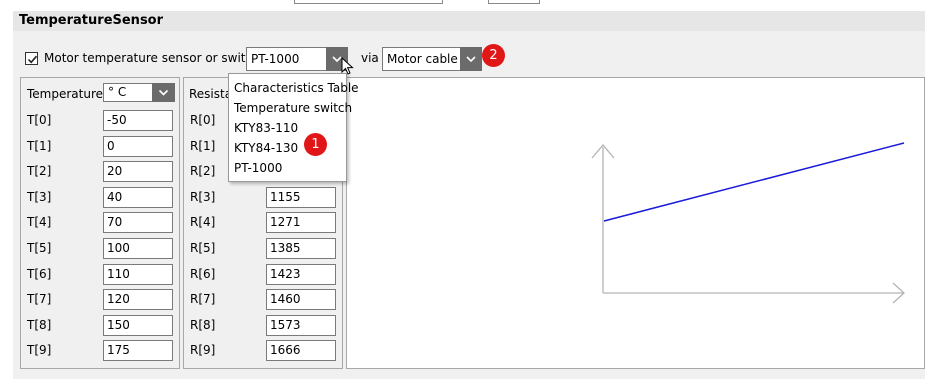 This screenshot has height=379, width=925. What do you see at coordinates (138, 172) in the screenshot?
I see `temperature-value-input: 20` at bounding box center [138, 172].